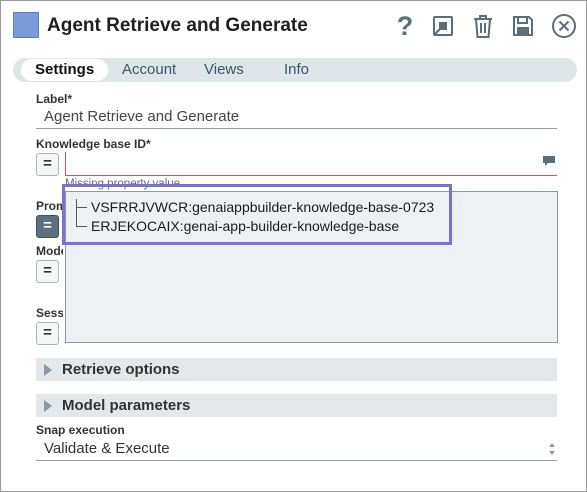 The image size is (587, 492). Describe the element at coordinates (123, 184) in the screenshot. I see `knowledge-base-error: Missing property value` at that location.